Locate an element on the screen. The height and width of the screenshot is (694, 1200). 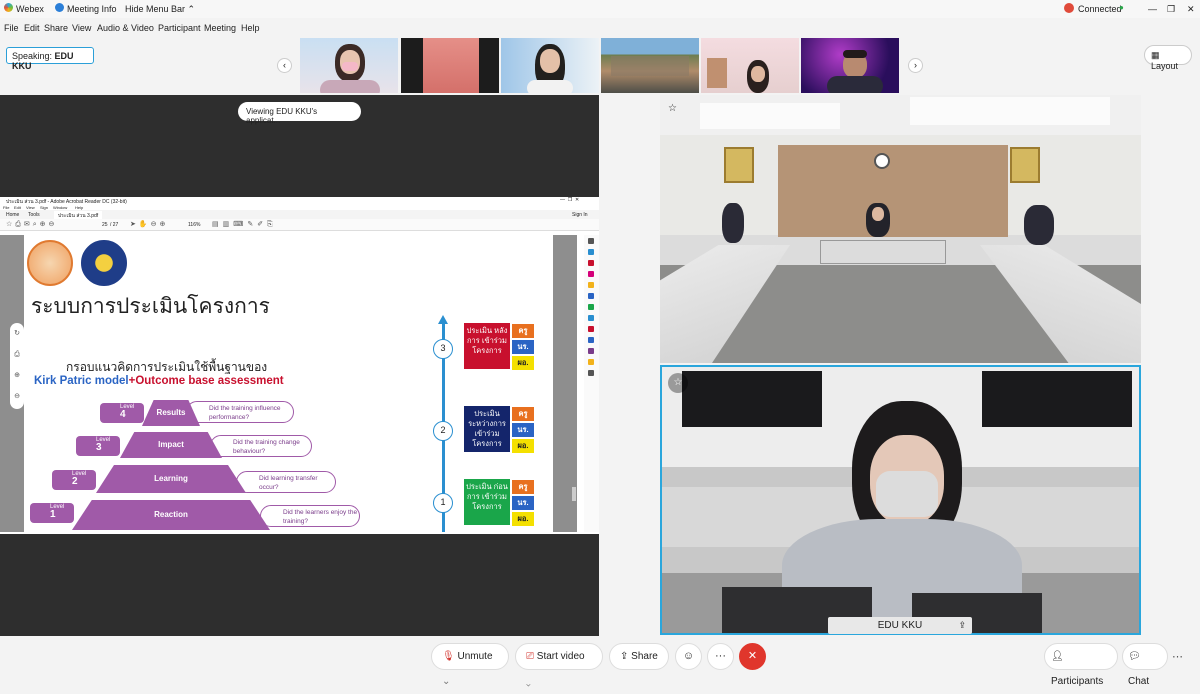
menu-help: Help is located at coordinates (250, 28).